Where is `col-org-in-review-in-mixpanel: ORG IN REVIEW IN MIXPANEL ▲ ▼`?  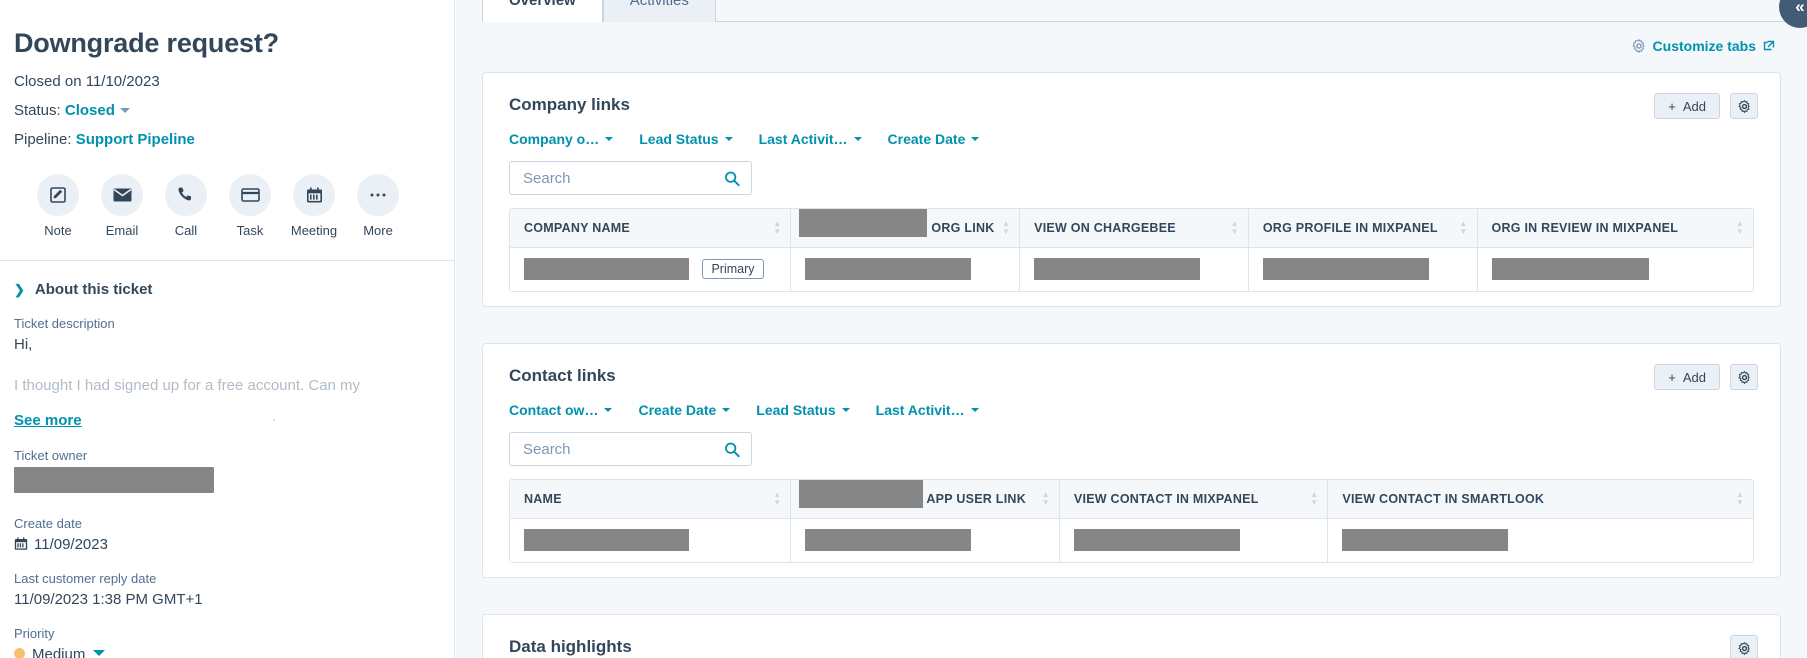 col-org-in-review-in-mixpanel: ORG IN REVIEW IN MIXPANEL ▲ ▼ is located at coordinates (1615, 228).